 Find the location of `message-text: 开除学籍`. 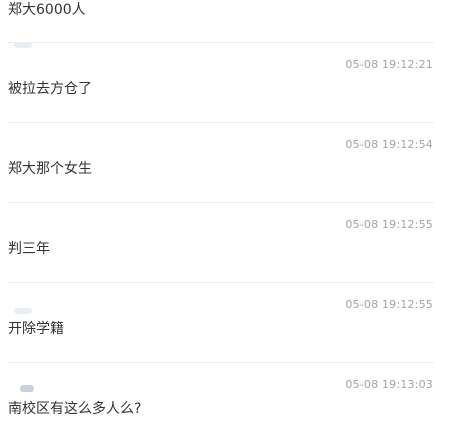

message-text: 开除学籍 is located at coordinates (36, 329).